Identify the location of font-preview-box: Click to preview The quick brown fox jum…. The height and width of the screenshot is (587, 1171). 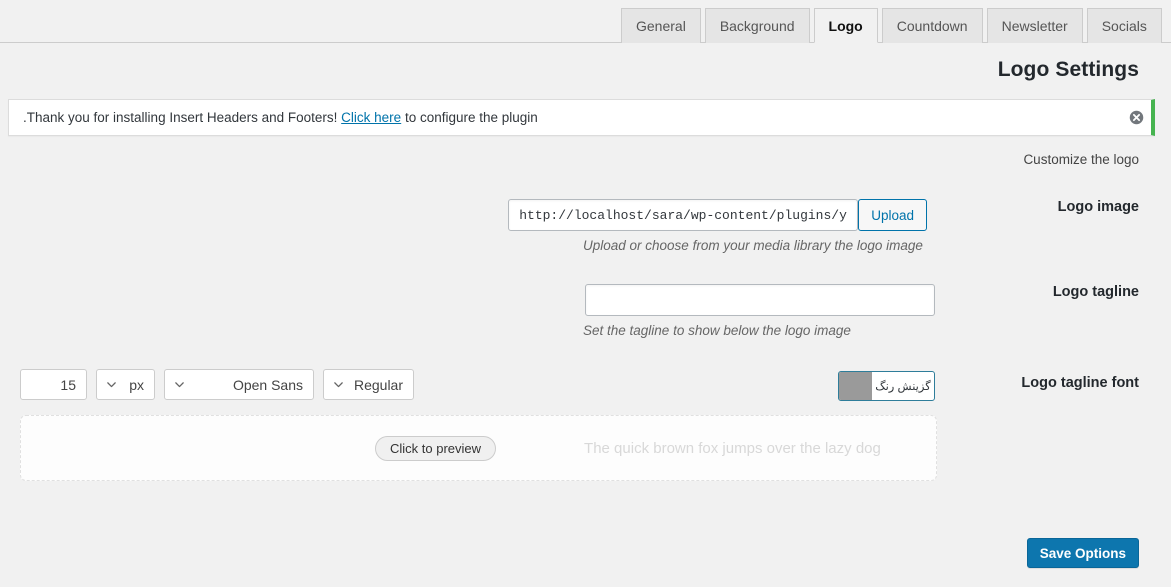
(478, 448).